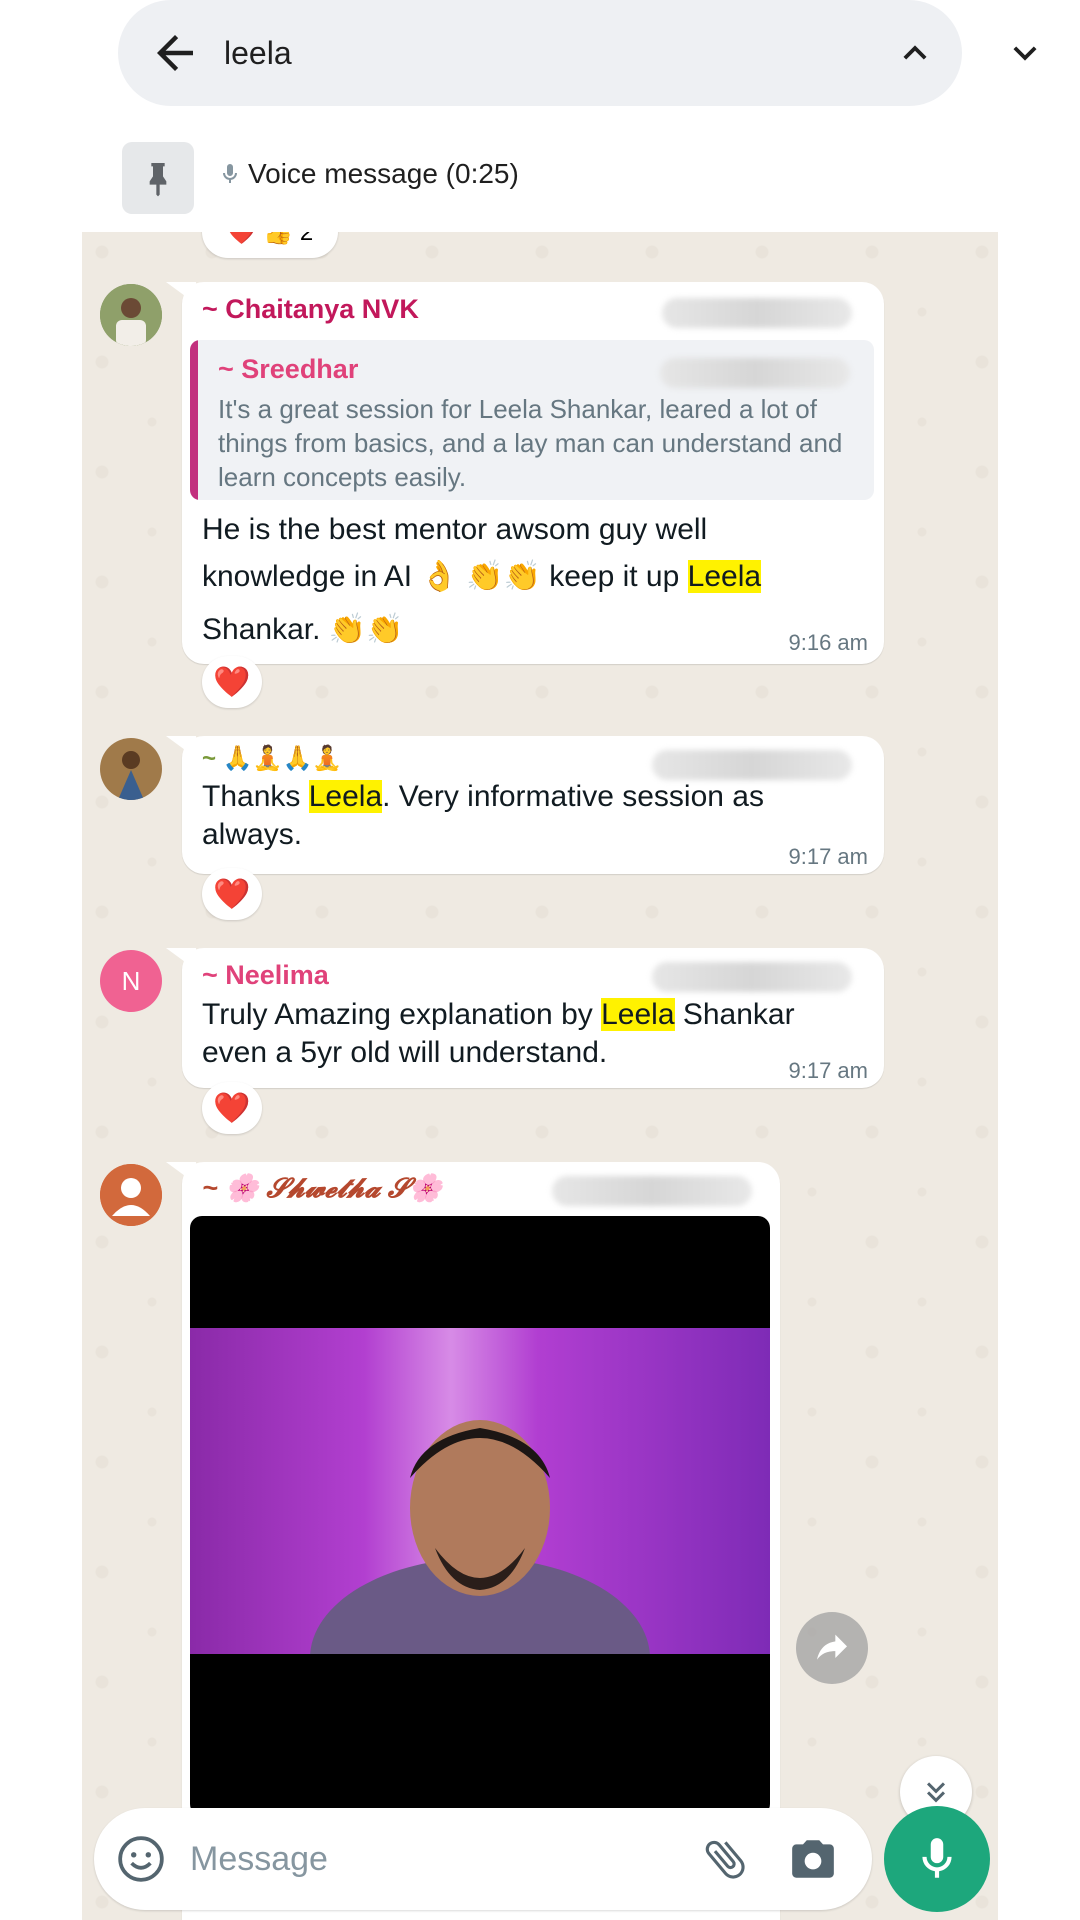 The width and height of the screenshot is (1080, 1920). I want to click on forward-icon, so click(832, 1647).